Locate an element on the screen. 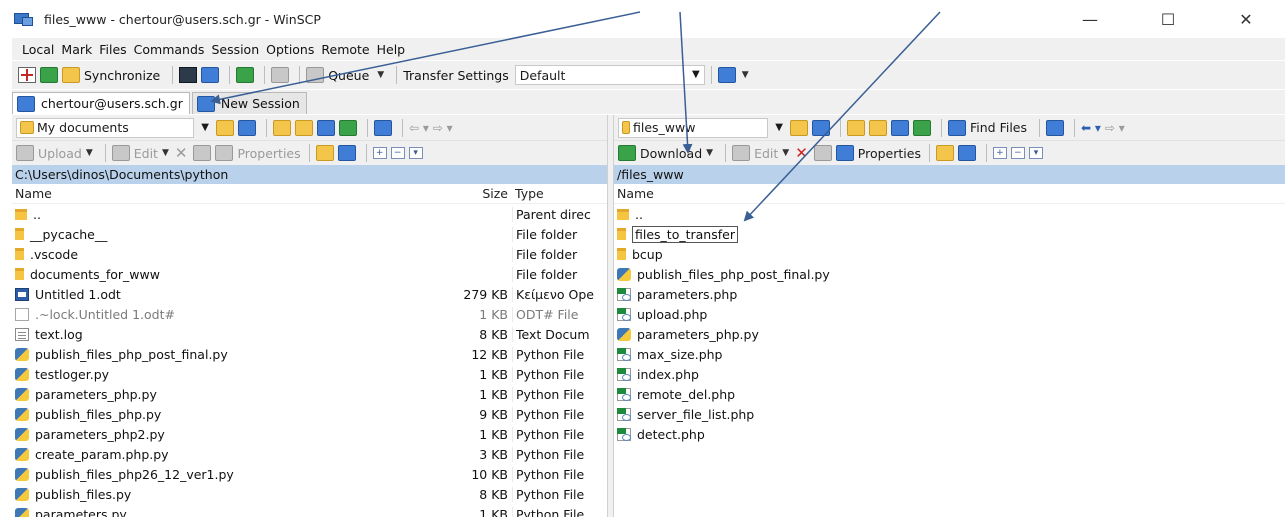 This screenshot has height=517, width=1285. table-row: index.php is located at coordinates (949, 374).